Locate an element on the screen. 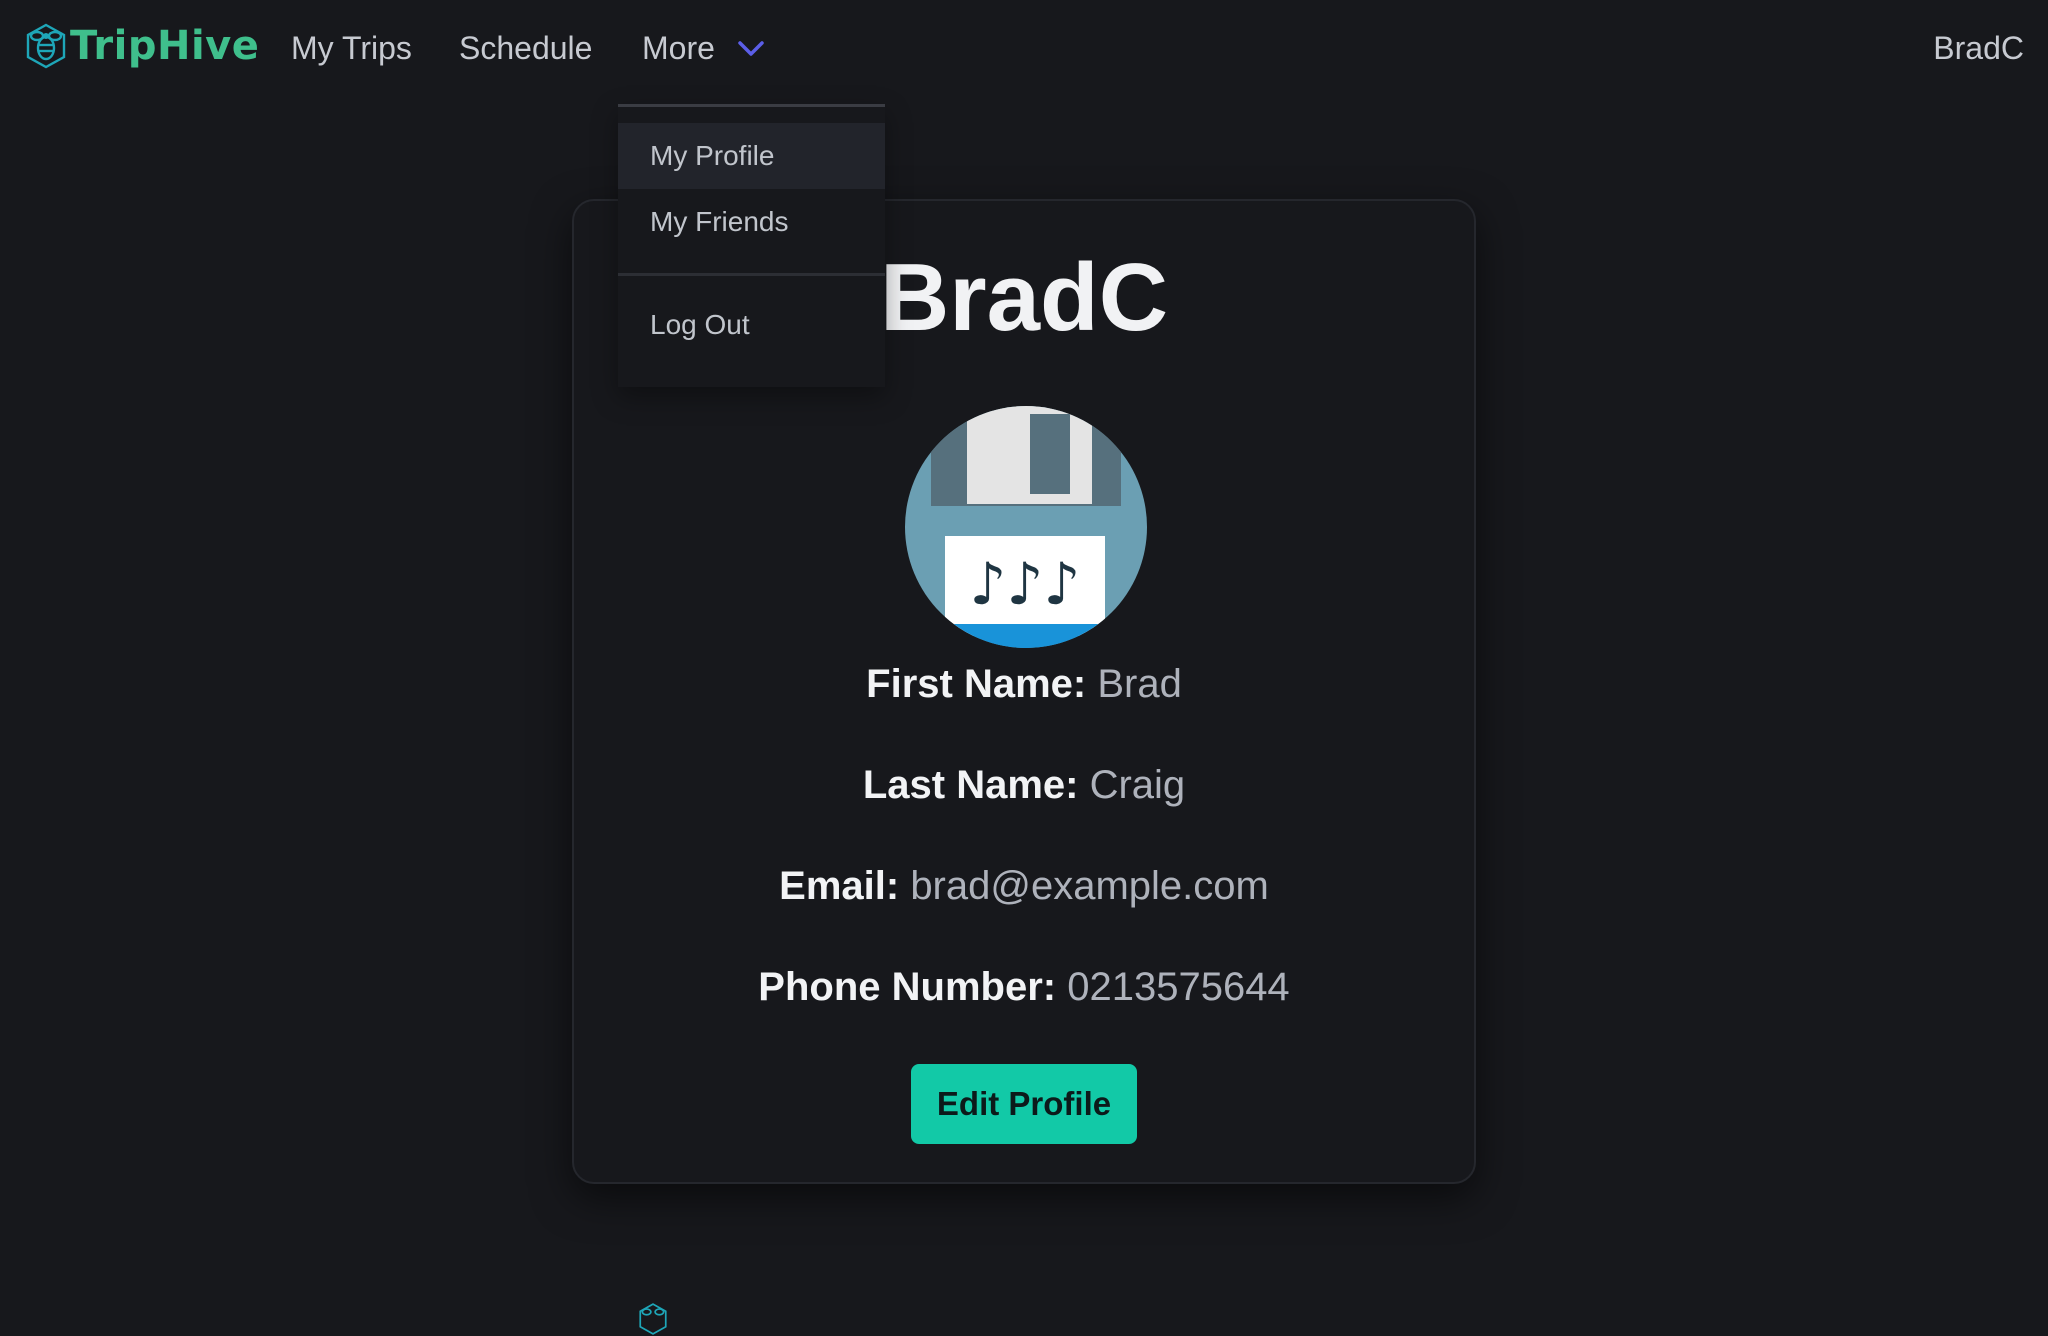 This screenshot has height=1336, width=2048. last-name-label: Last Name: is located at coordinates (970, 785).